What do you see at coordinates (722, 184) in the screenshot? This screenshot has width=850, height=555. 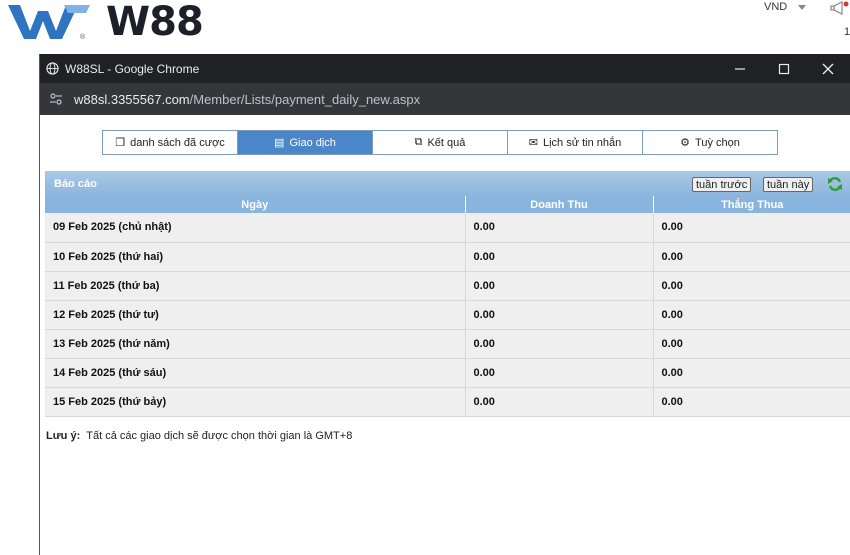 I see `previous-week-button: tuần trước` at bounding box center [722, 184].